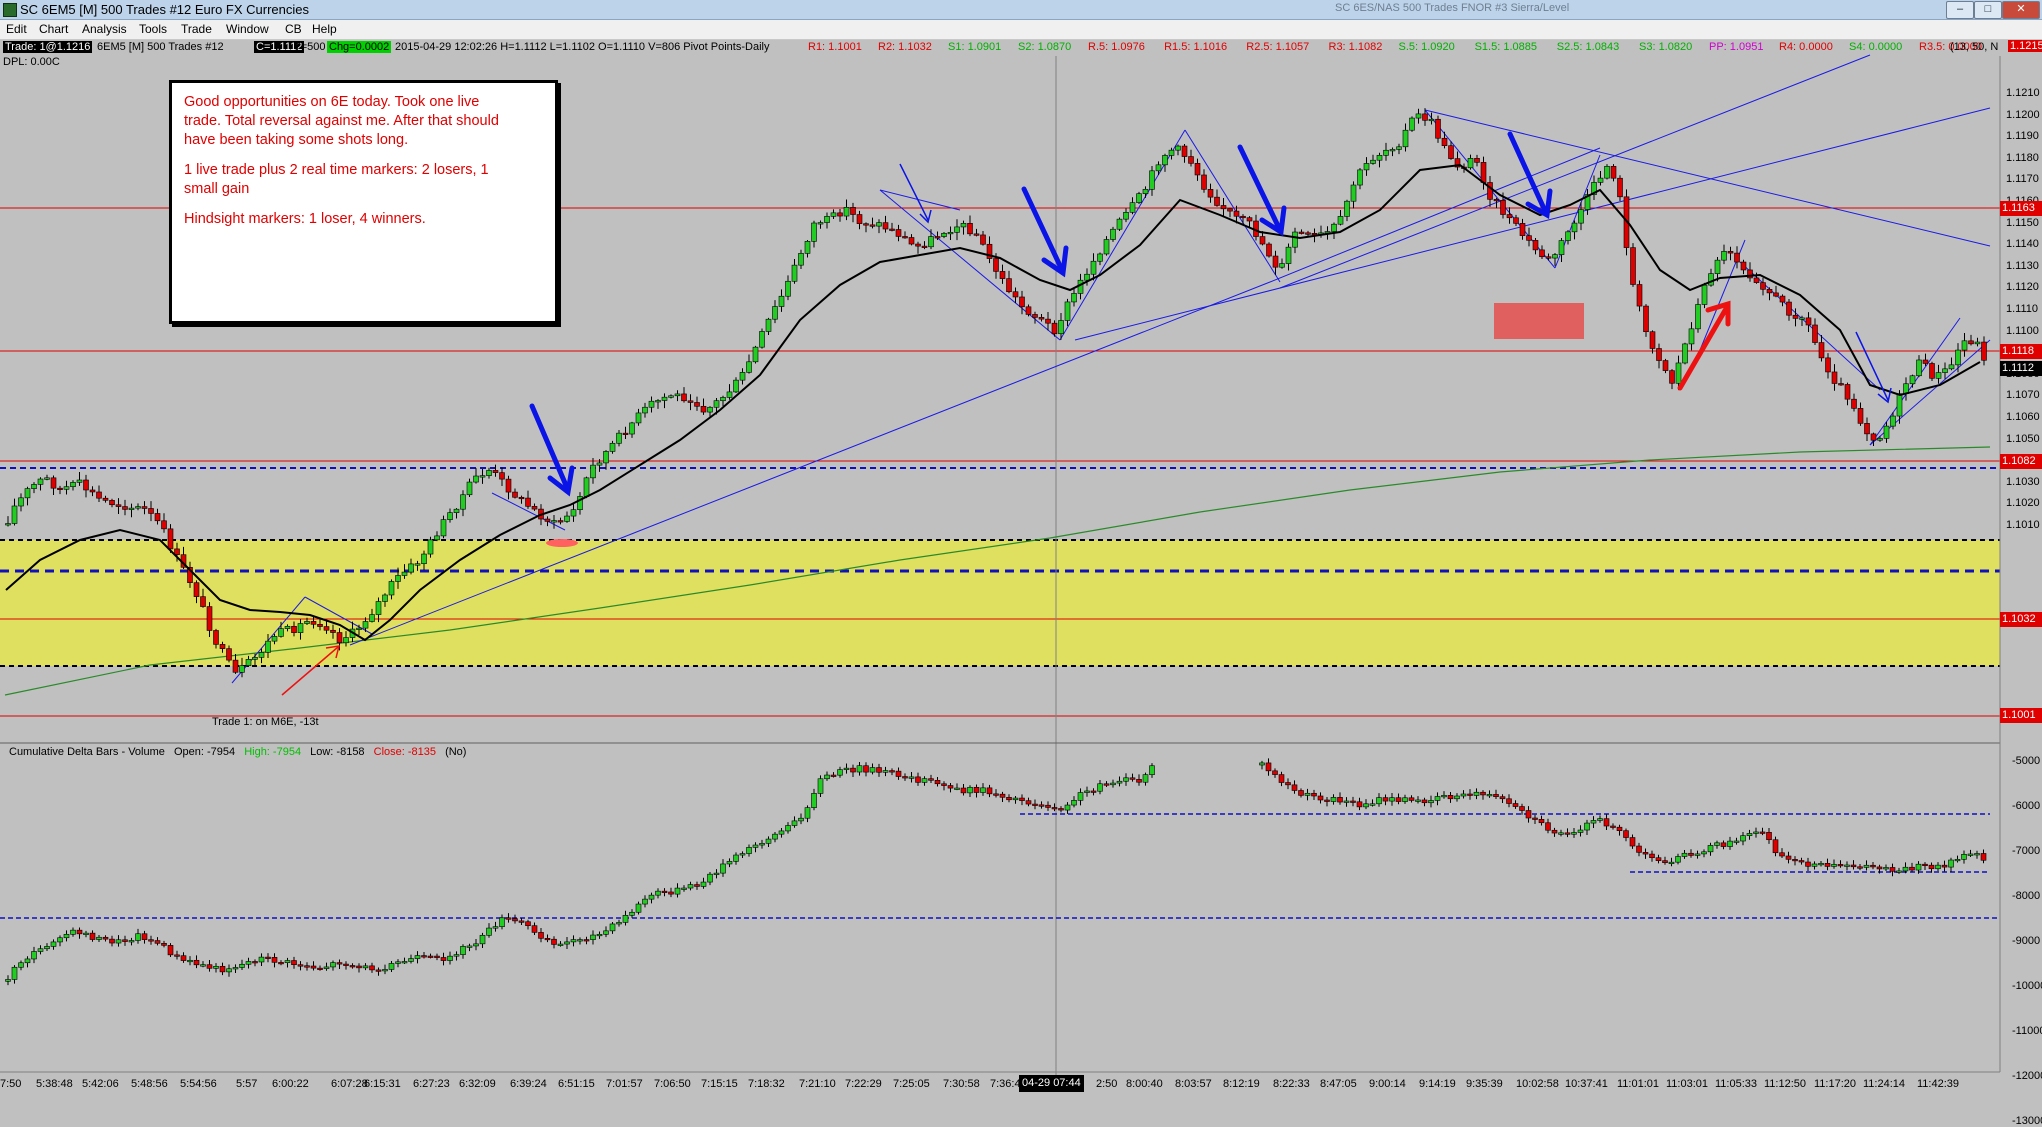 The width and height of the screenshot is (2042, 1127). Describe the element at coordinates (160, 47) in the screenshot. I see `symbol-label: 6EM5 [M] 500 Trades #12` at that location.